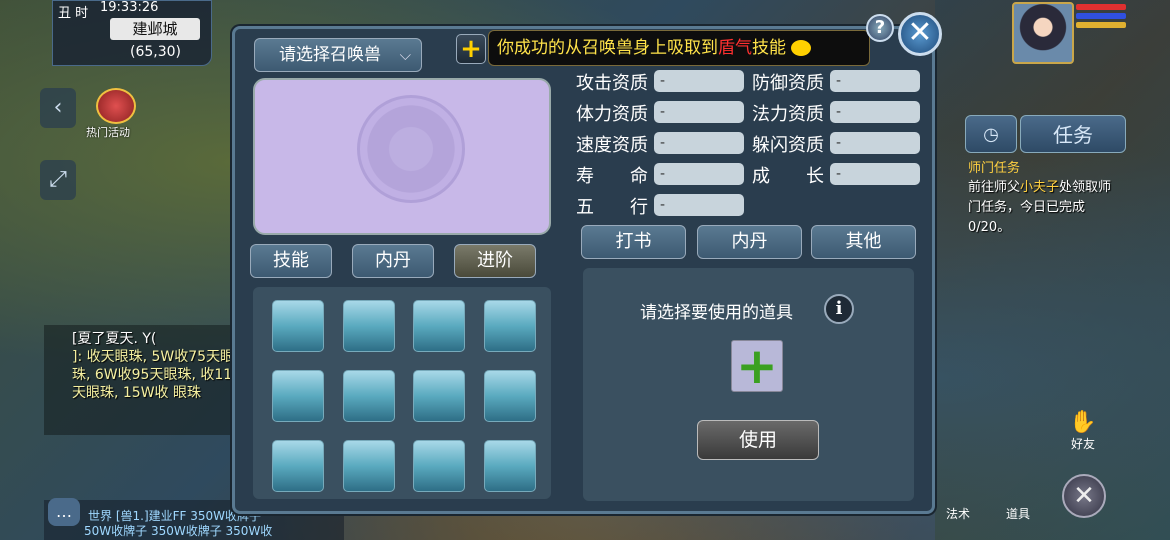 The image size is (1170, 540). Describe the element at coordinates (330, 55) in the screenshot. I see `select-pet-label: 请选择召唤兽` at that location.